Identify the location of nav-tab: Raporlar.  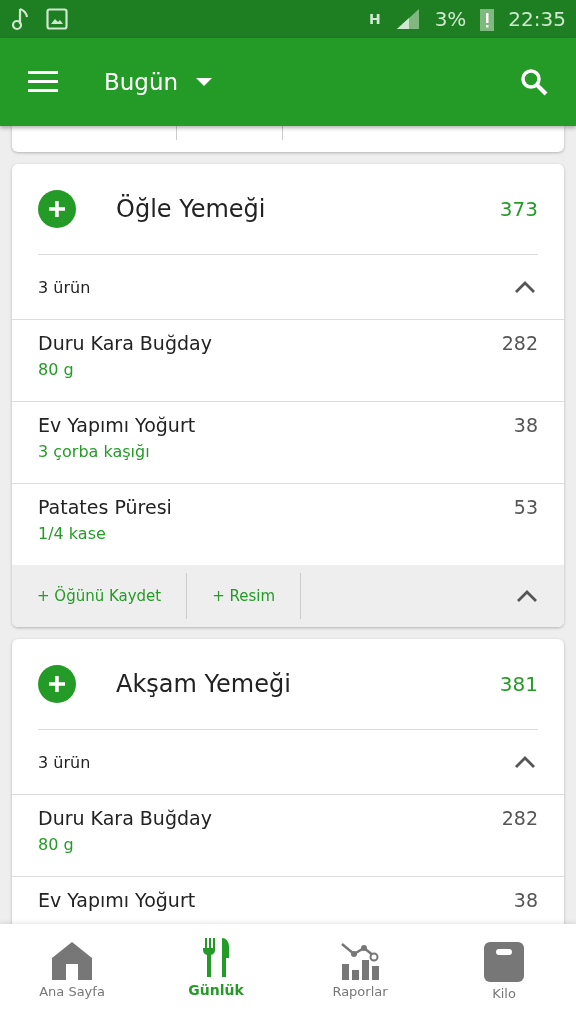
(360, 974).